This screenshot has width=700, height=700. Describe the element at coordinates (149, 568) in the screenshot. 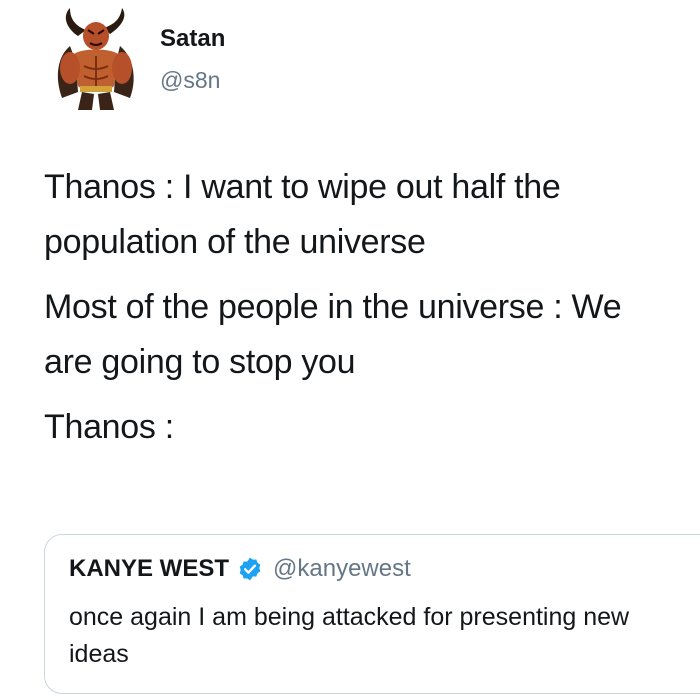

I see `quoted-author-name: KANYE WEST` at that location.